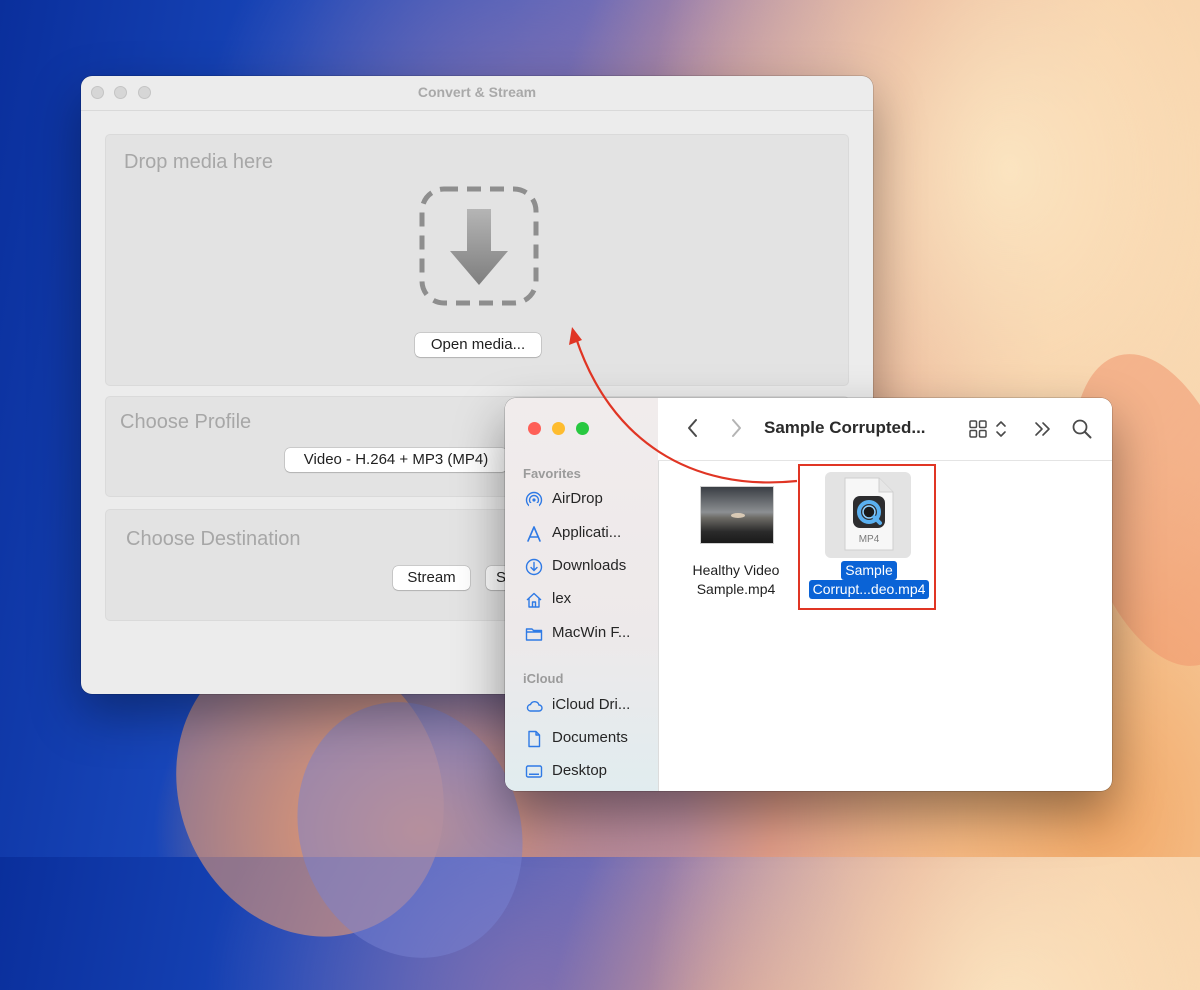 This screenshot has width=1200, height=990. Describe the element at coordinates (198, 162) in the screenshot. I see `drop-panel-title: Drop media here` at that location.